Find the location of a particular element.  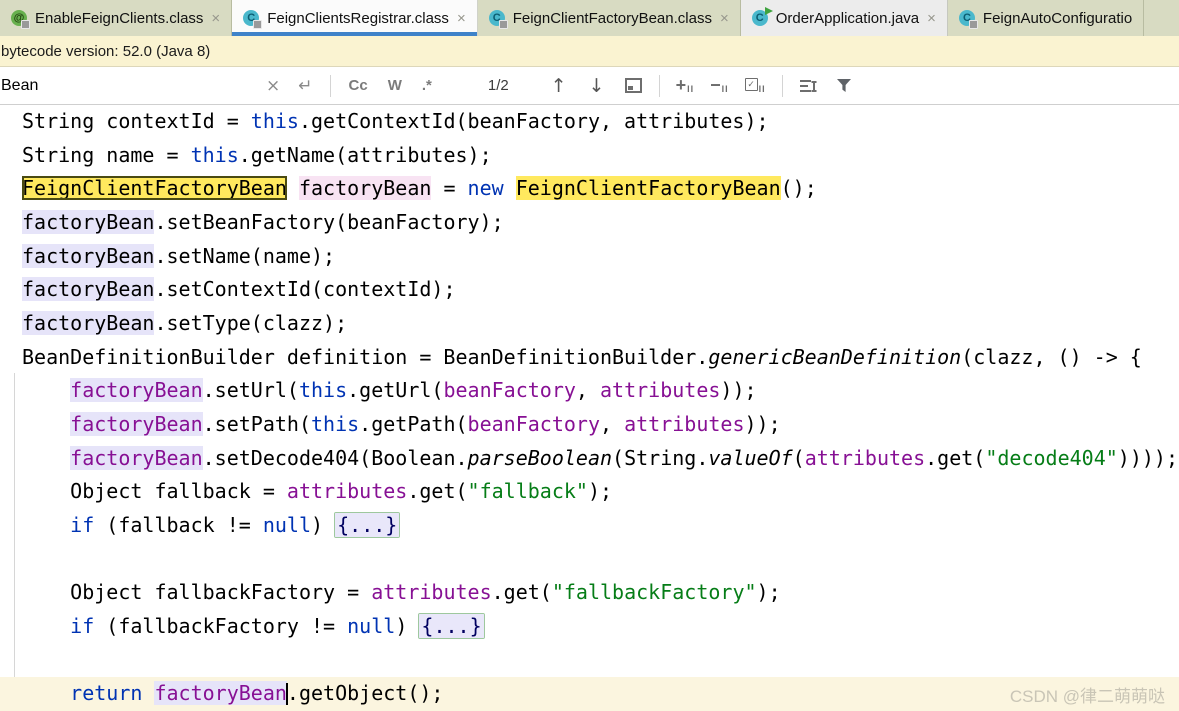

words-toggle: W is located at coordinates (395, 85).